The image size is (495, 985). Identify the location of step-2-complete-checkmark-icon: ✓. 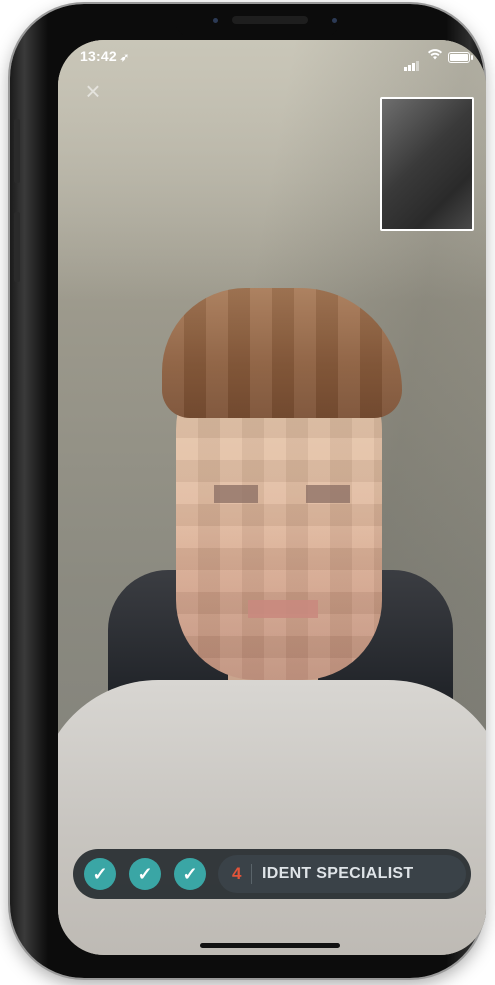
(145, 874).